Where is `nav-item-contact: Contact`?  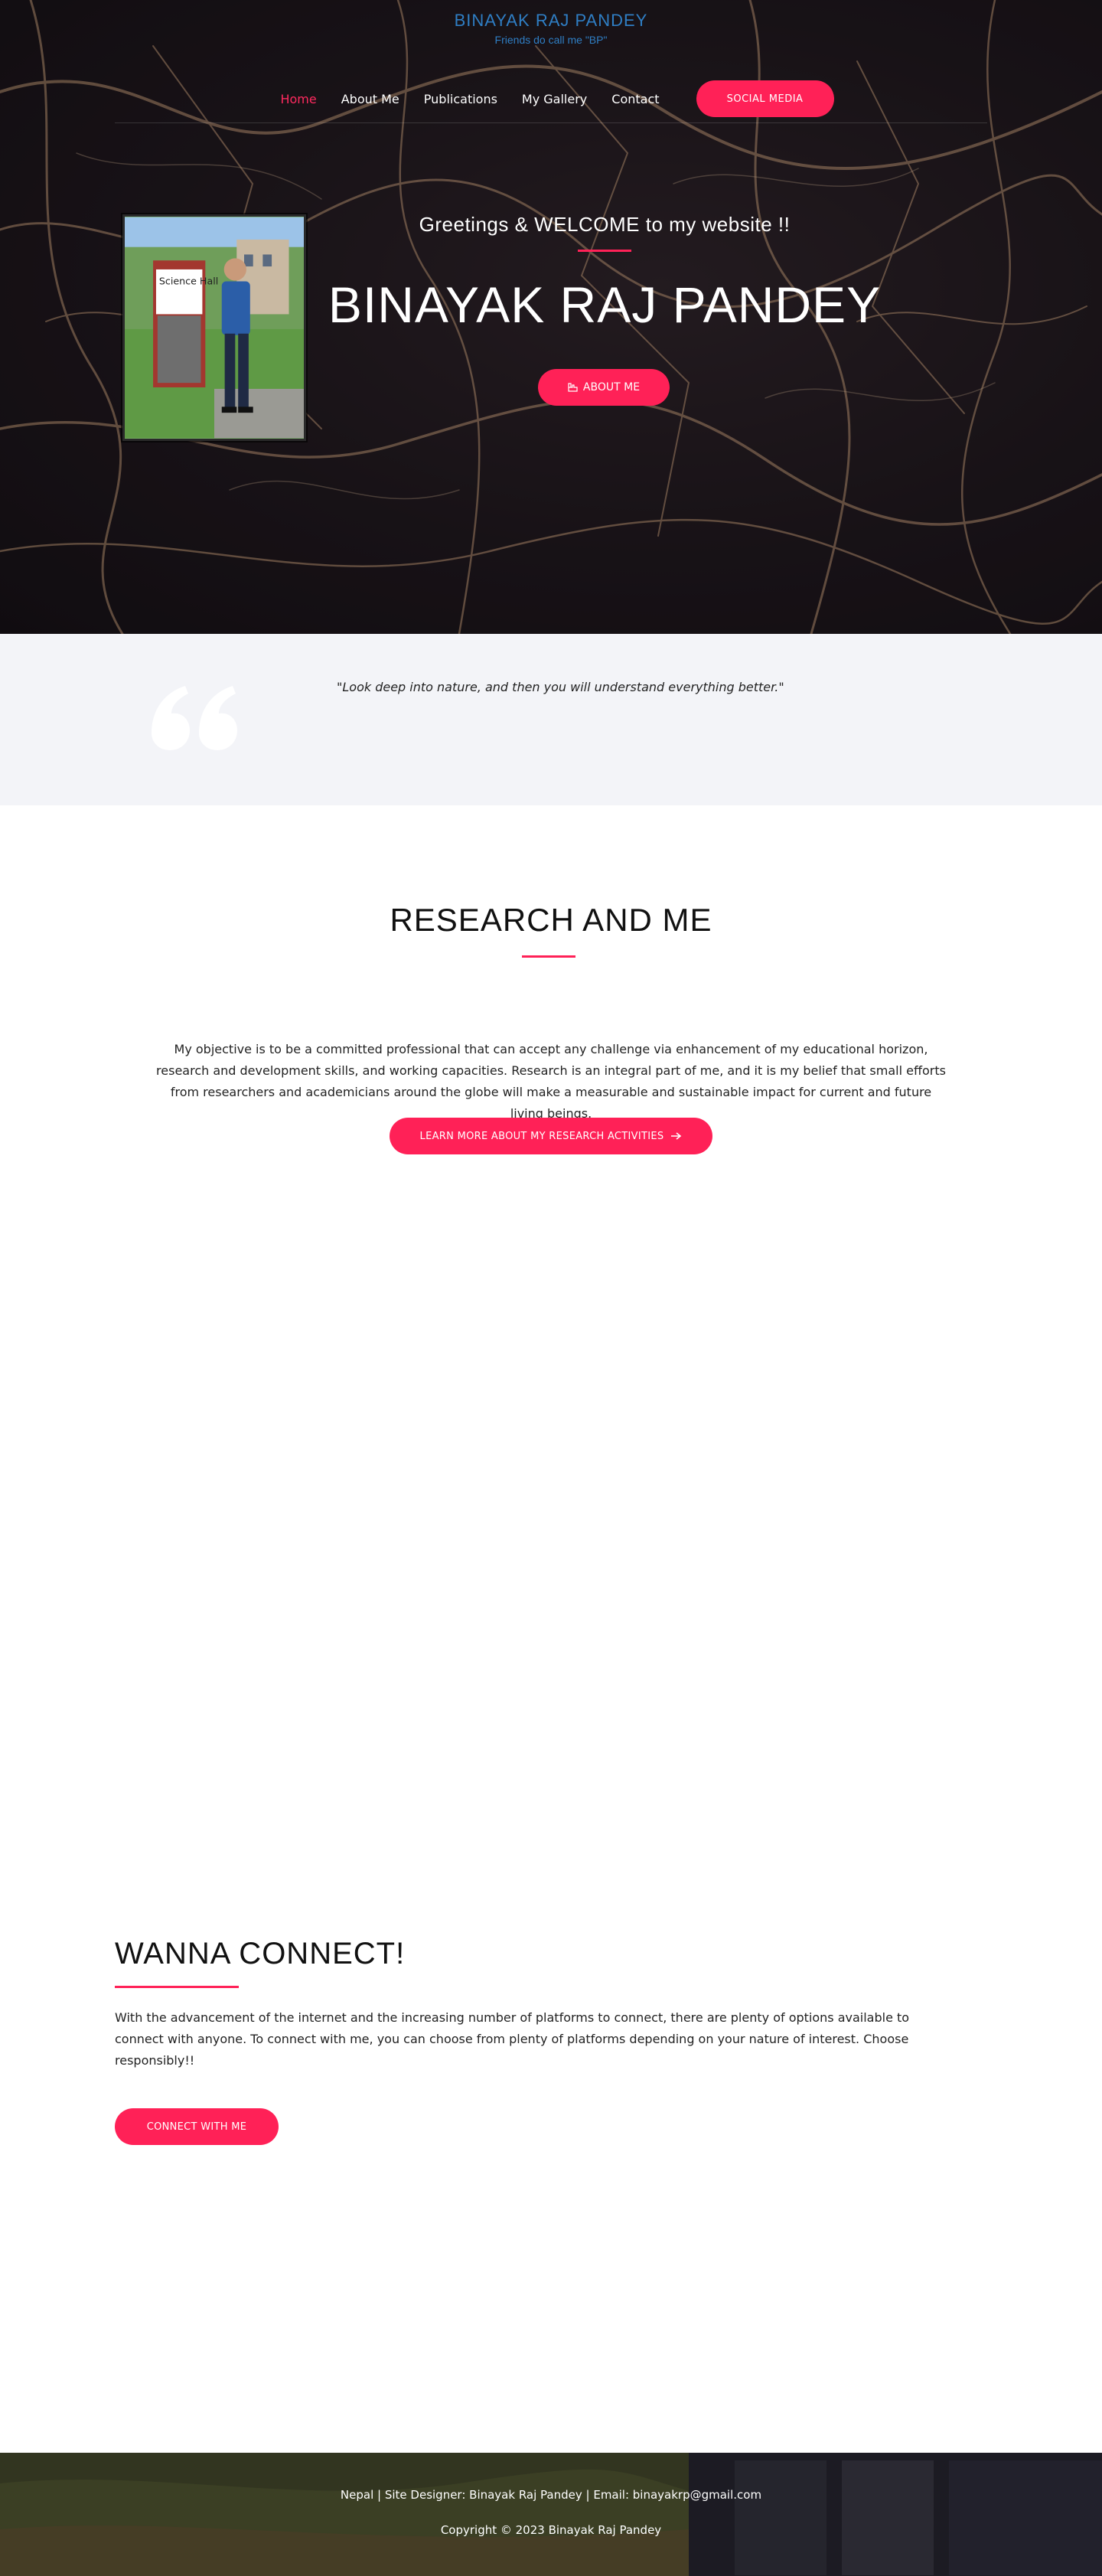
nav-item-contact: Contact is located at coordinates (635, 99).